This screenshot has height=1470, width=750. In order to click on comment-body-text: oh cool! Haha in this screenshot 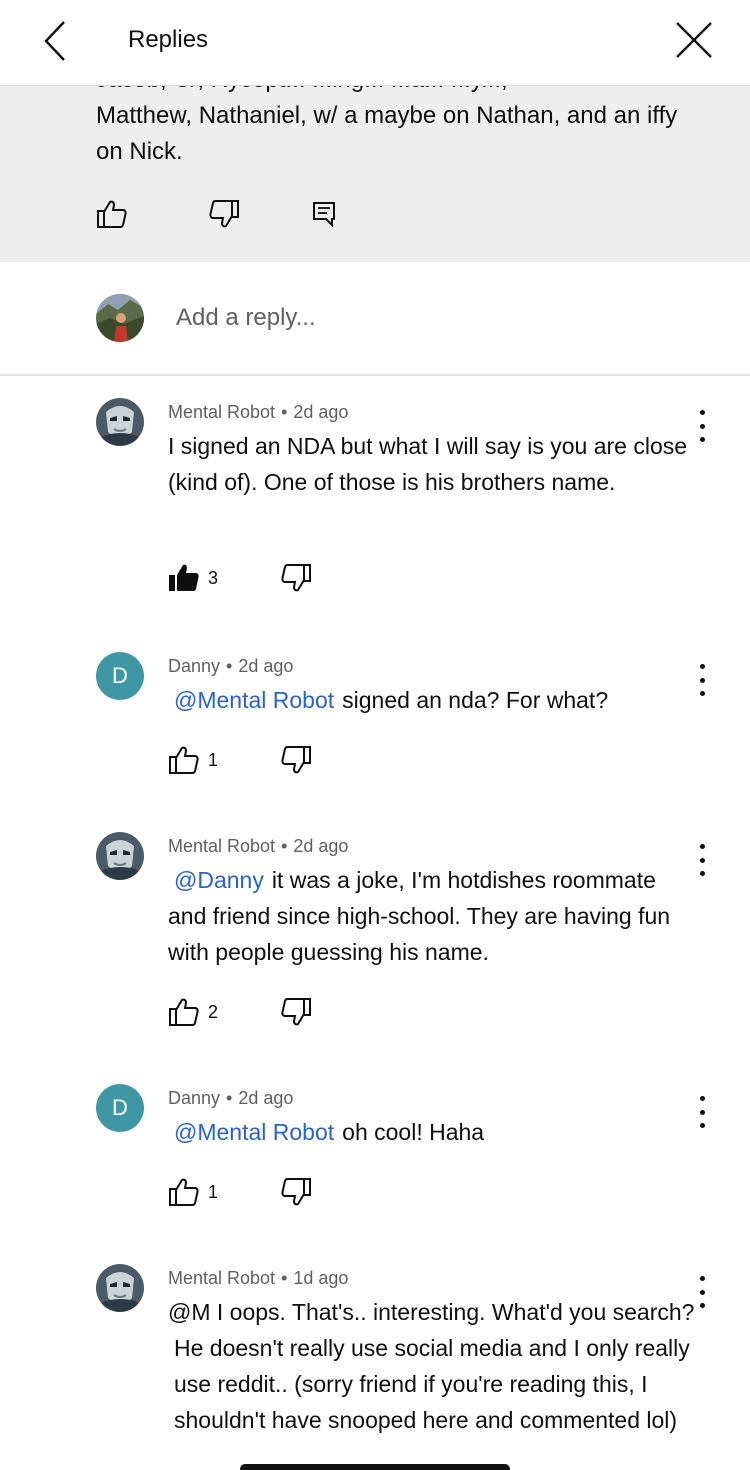, I will do `click(413, 1132)`.